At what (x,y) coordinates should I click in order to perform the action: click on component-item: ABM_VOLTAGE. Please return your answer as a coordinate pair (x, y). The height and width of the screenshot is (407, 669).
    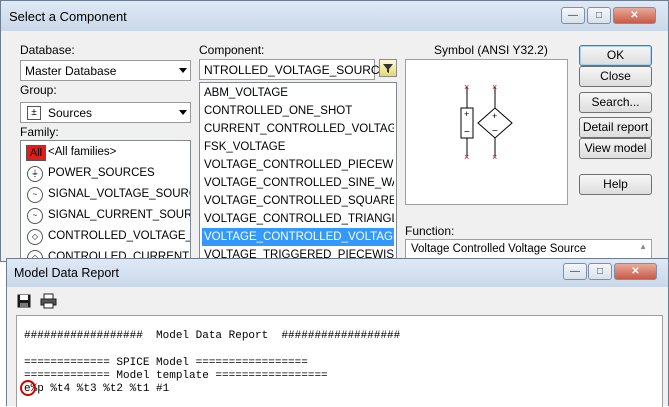
    Looking at the image, I should click on (298, 93).